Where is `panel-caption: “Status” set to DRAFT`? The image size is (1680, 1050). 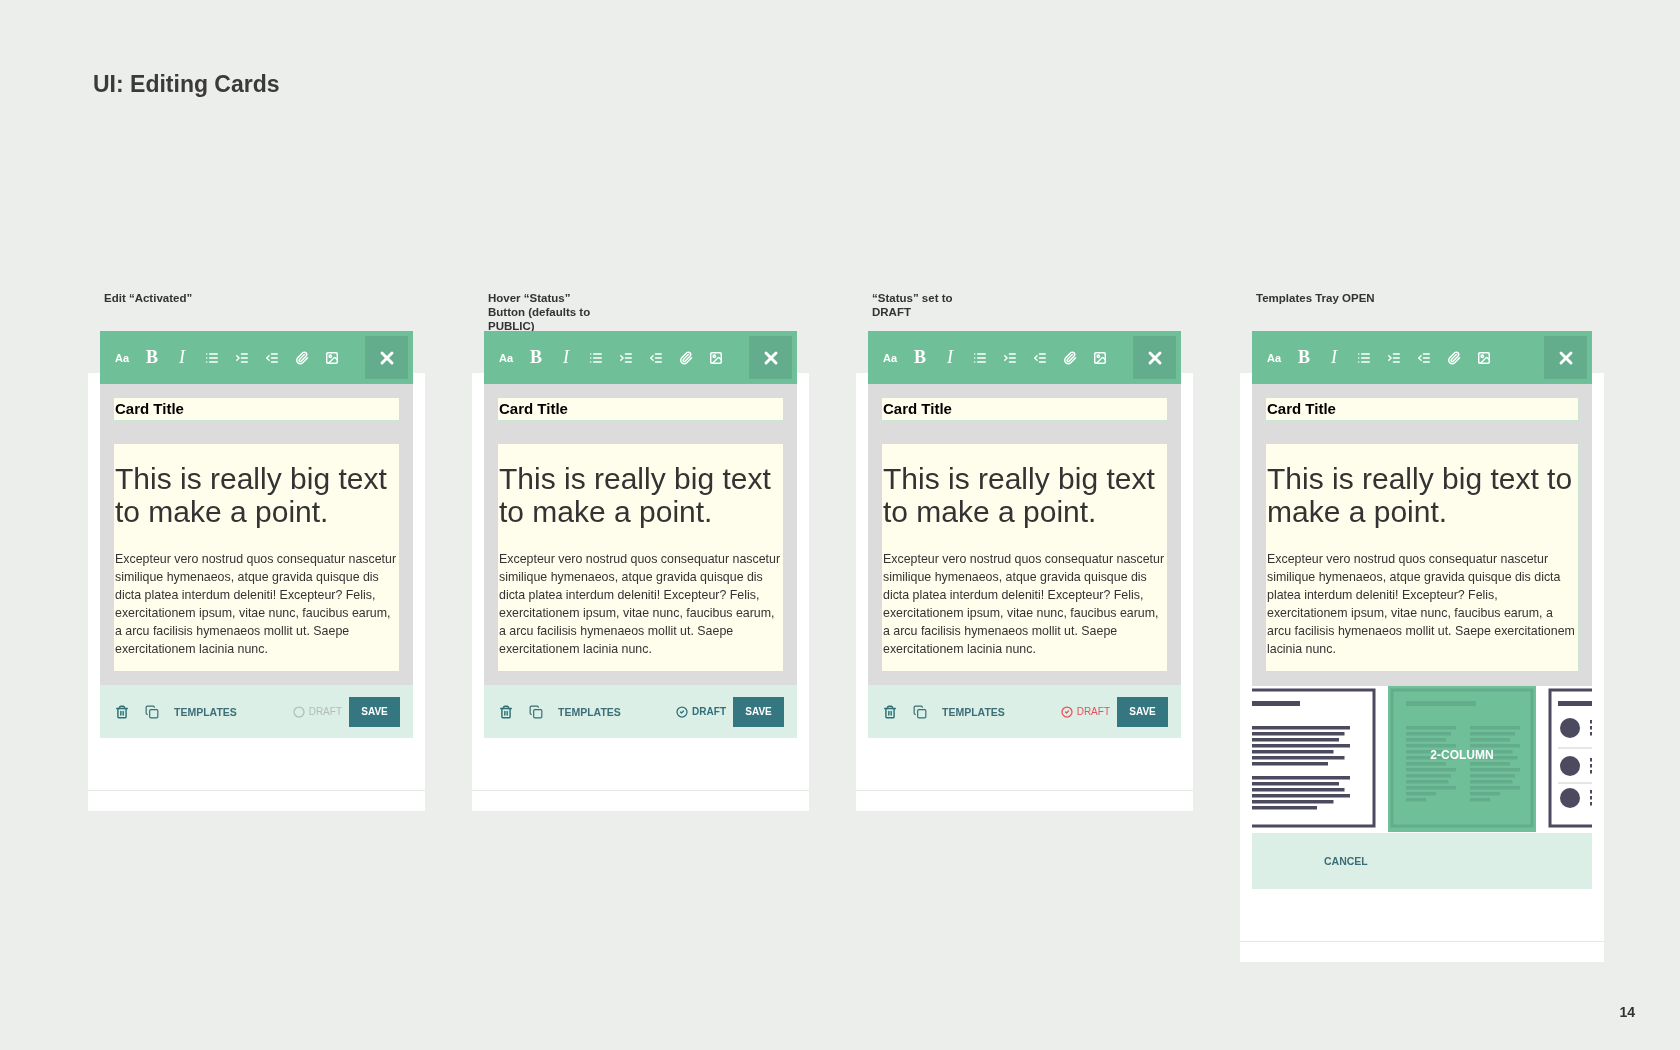
panel-caption: “Status” set to DRAFT is located at coordinates (913, 305).